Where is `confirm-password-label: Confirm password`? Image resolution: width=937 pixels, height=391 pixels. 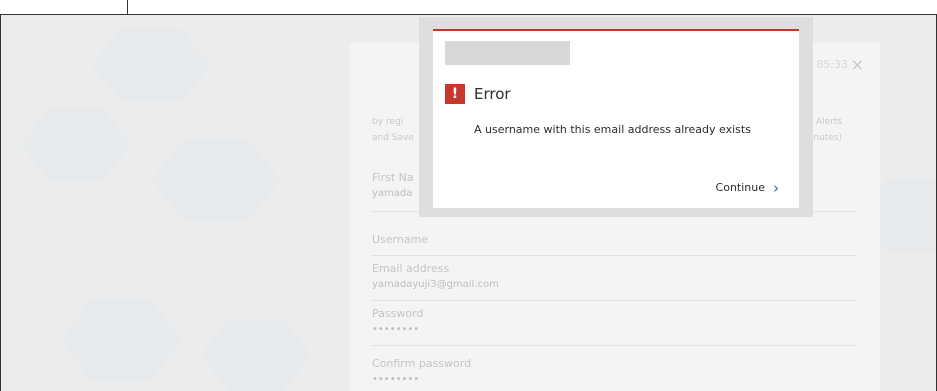
confirm-password-label: Confirm password is located at coordinates (422, 363).